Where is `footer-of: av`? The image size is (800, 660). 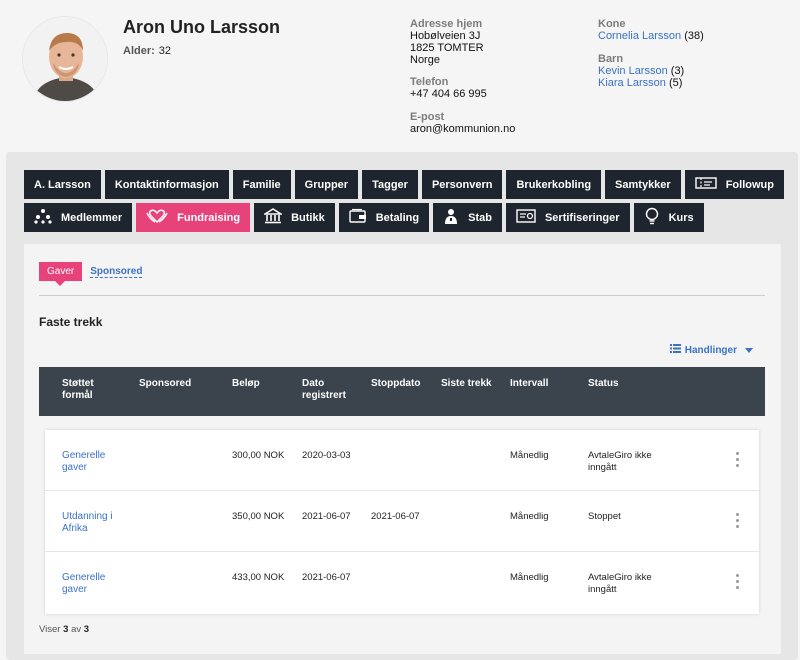
footer-of: av is located at coordinates (76, 629).